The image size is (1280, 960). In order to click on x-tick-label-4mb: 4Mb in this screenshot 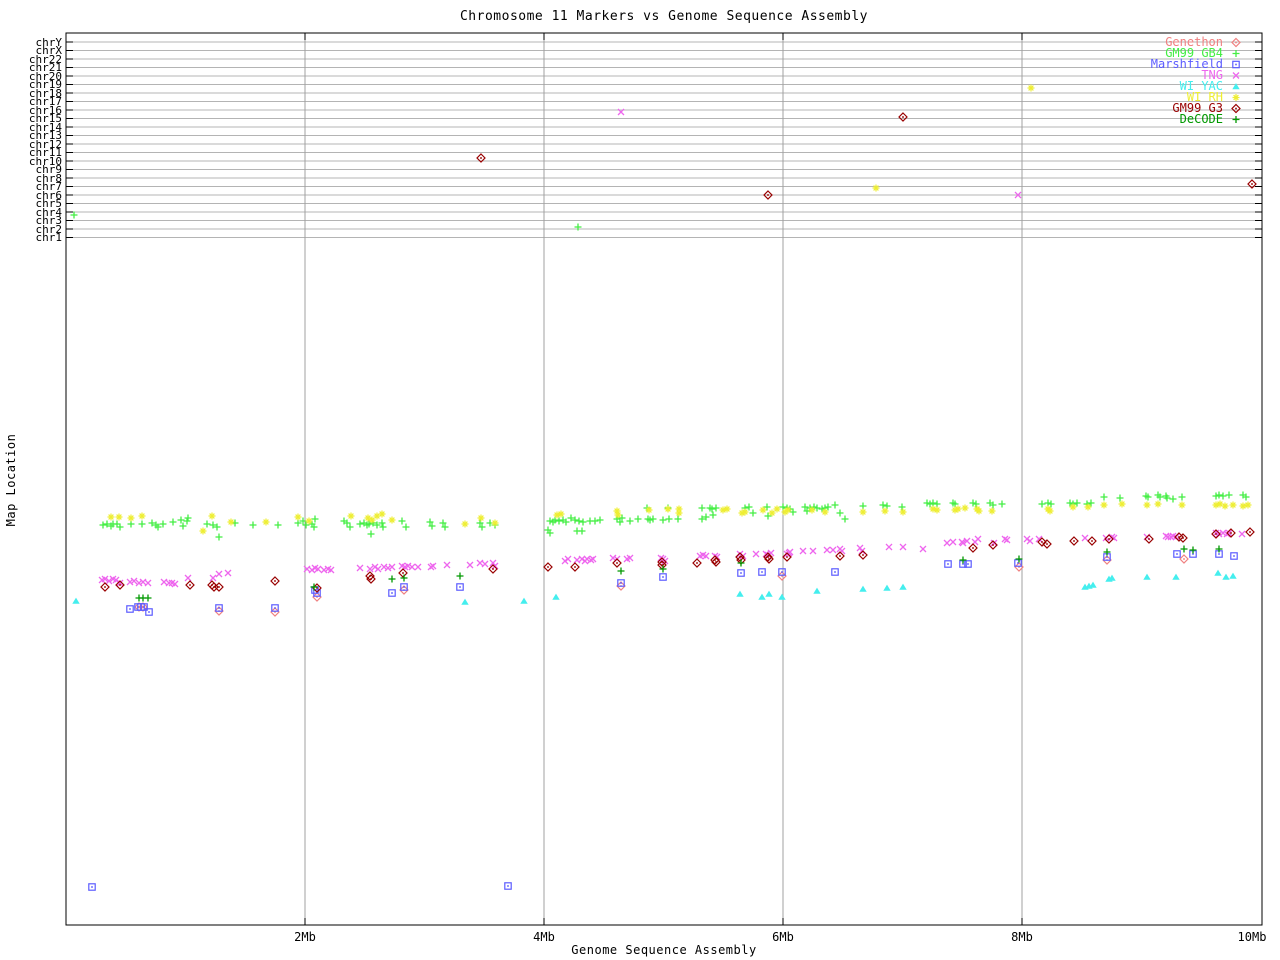, I will do `click(544, 937)`.